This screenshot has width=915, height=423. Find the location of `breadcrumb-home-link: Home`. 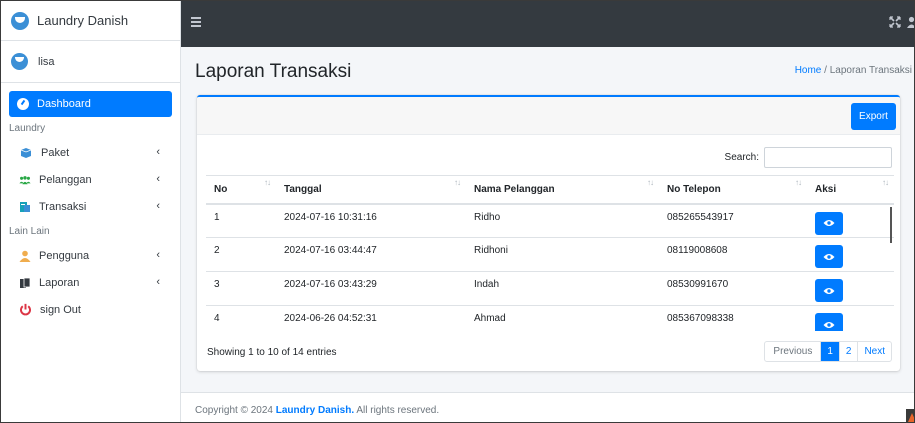

breadcrumb-home-link: Home is located at coordinates (808, 70).